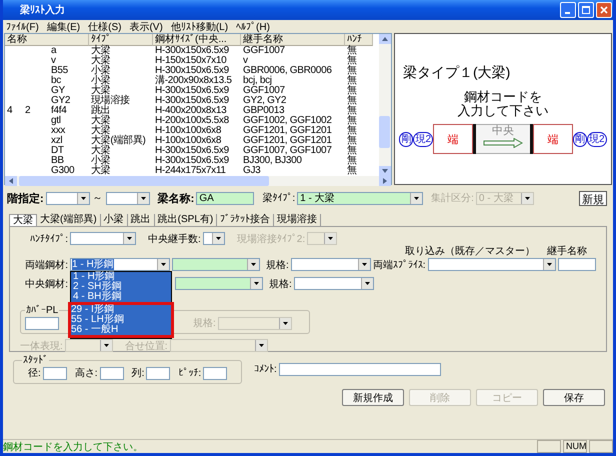 The image size is (616, 456). Describe the element at coordinates (68, 198) in the screenshot. I see `floor-from-dropdown` at that location.